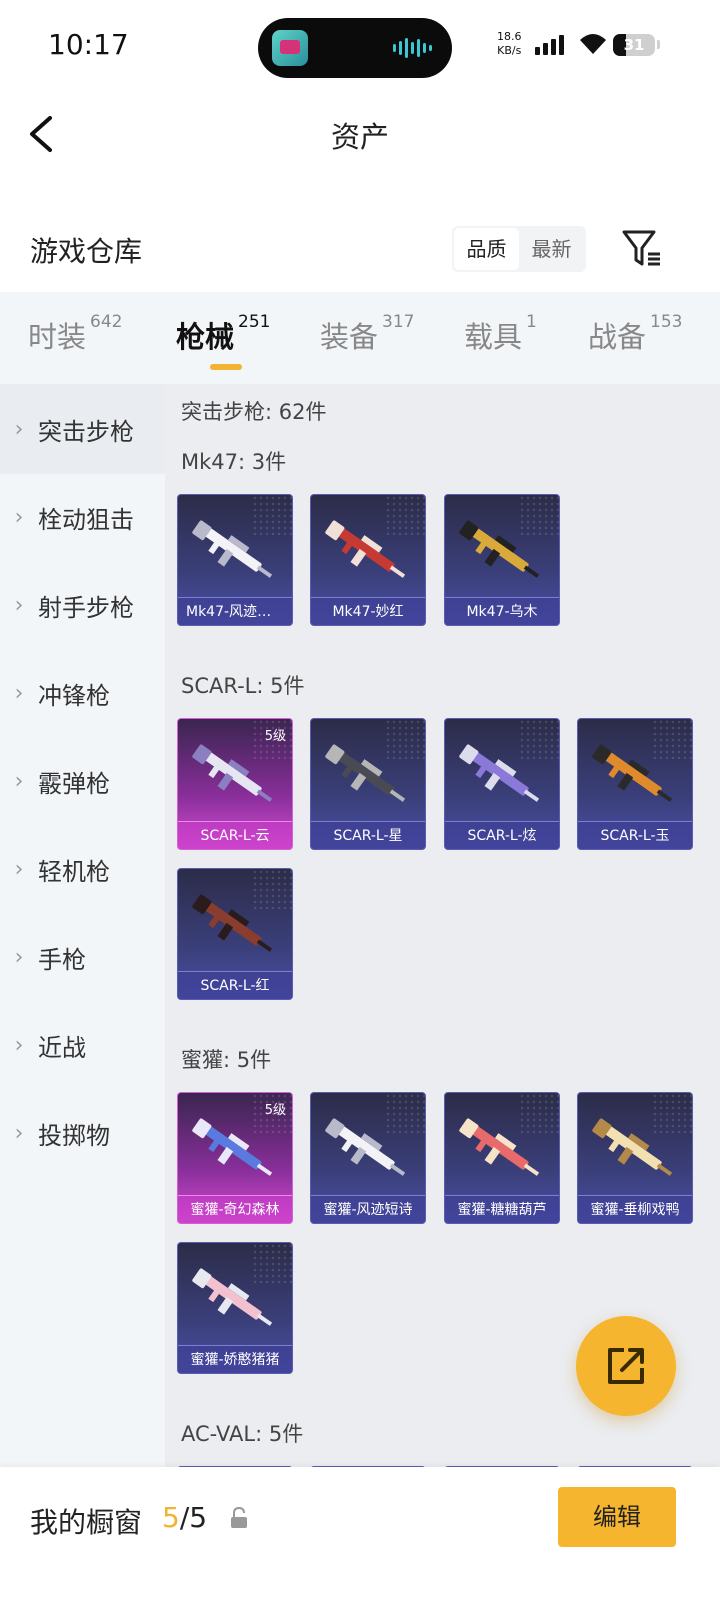  What do you see at coordinates (502, 611) in the screenshot?
I see `card-label: Mk47-乌木` at bounding box center [502, 611].